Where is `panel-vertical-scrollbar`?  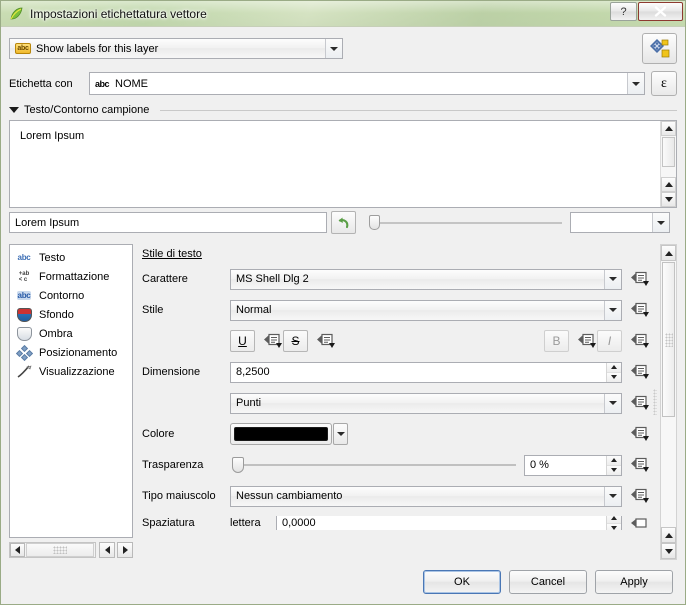 panel-vertical-scrollbar is located at coordinates (668, 402).